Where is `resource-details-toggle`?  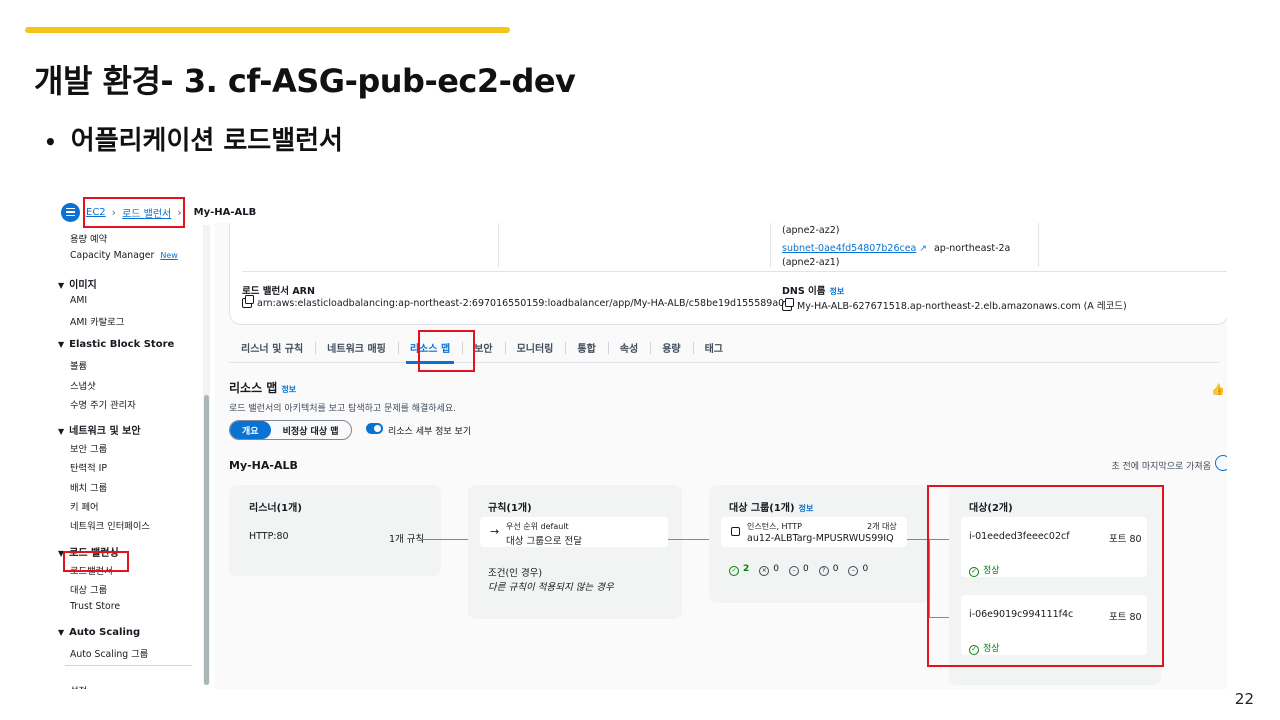 resource-details-toggle is located at coordinates (374, 428).